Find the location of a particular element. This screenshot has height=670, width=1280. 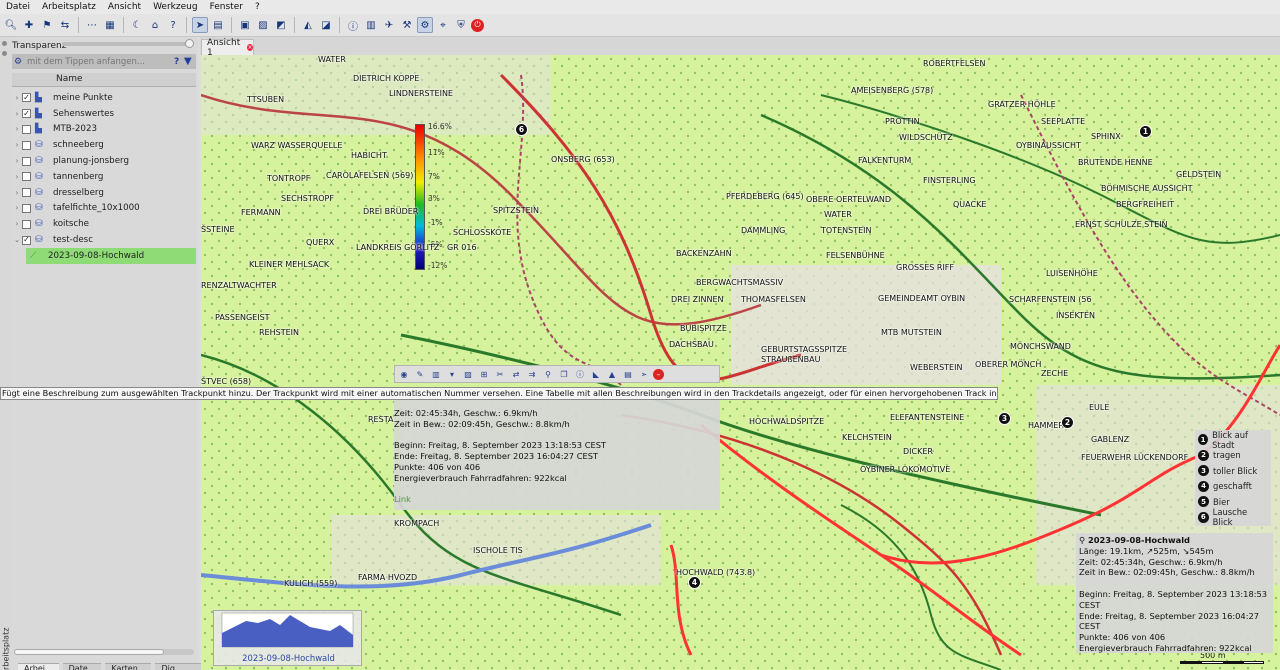

add-info-icon: ⓘ is located at coordinates (580, 374).